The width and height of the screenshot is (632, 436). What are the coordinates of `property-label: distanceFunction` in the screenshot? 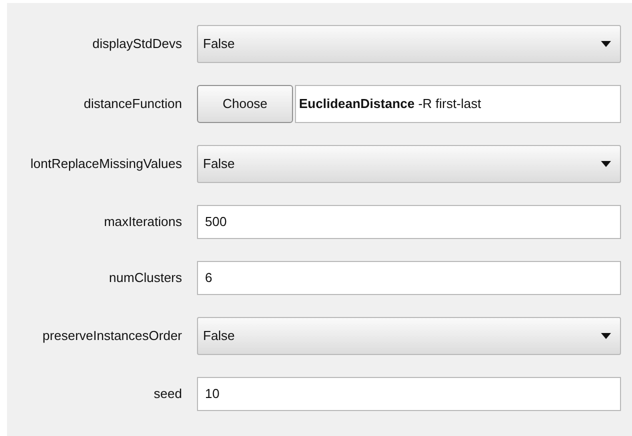 It's located at (133, 104).